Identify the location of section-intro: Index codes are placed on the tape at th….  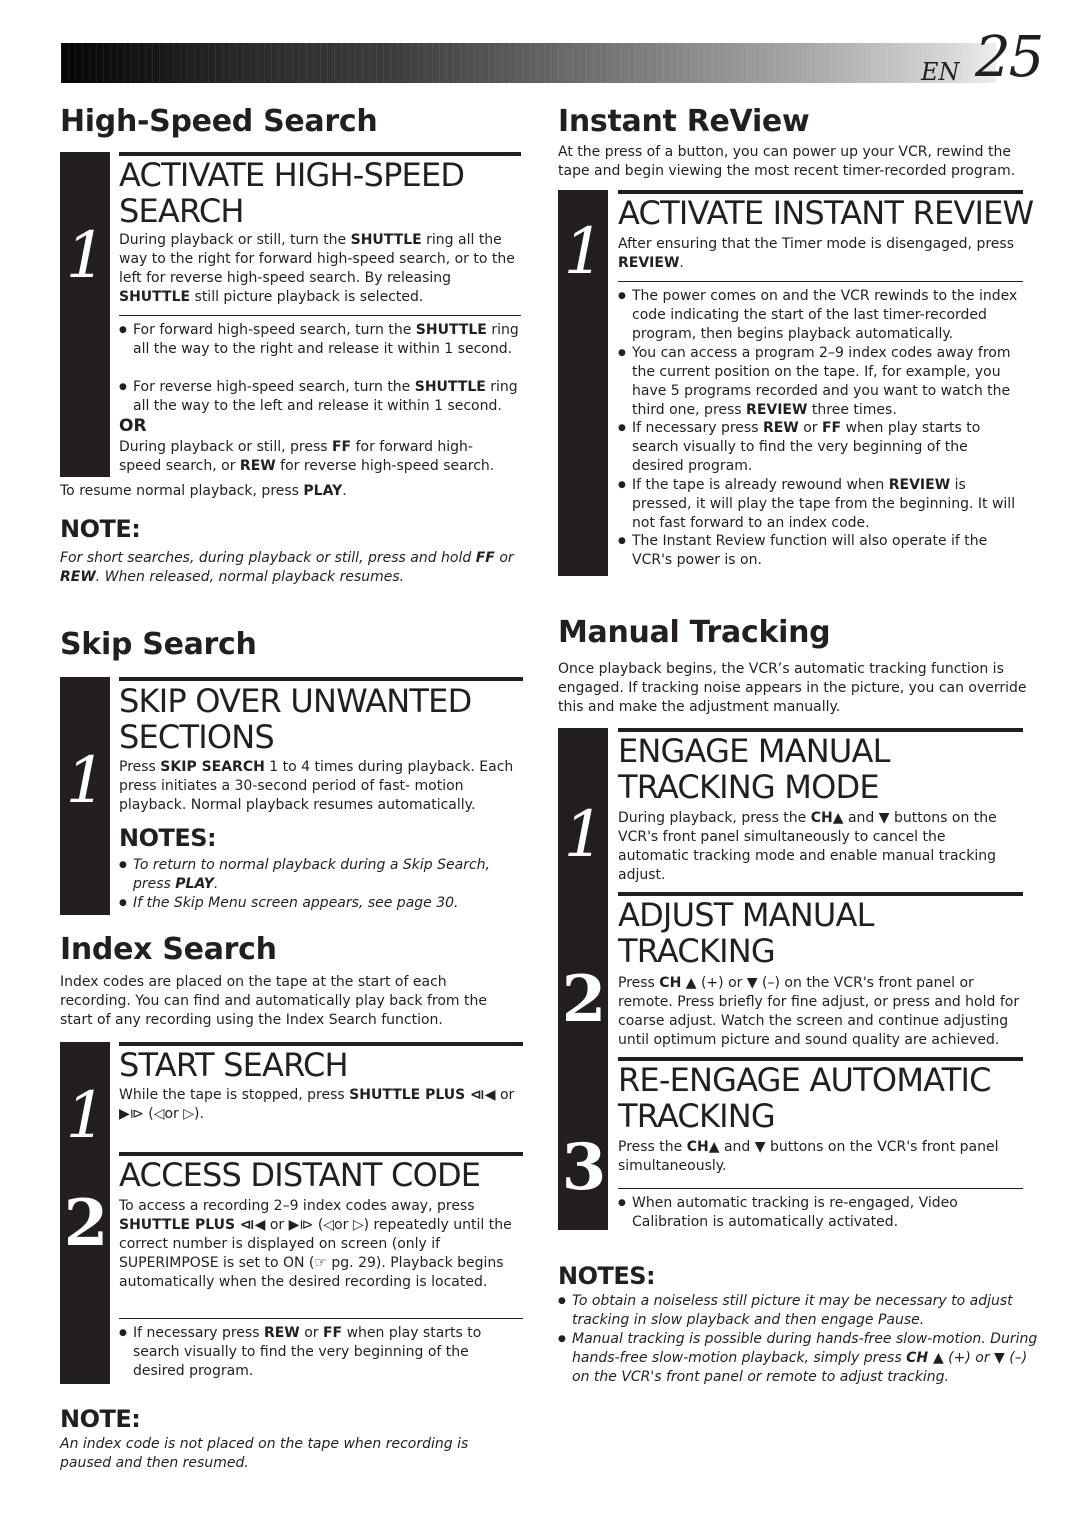
(273, 1001).